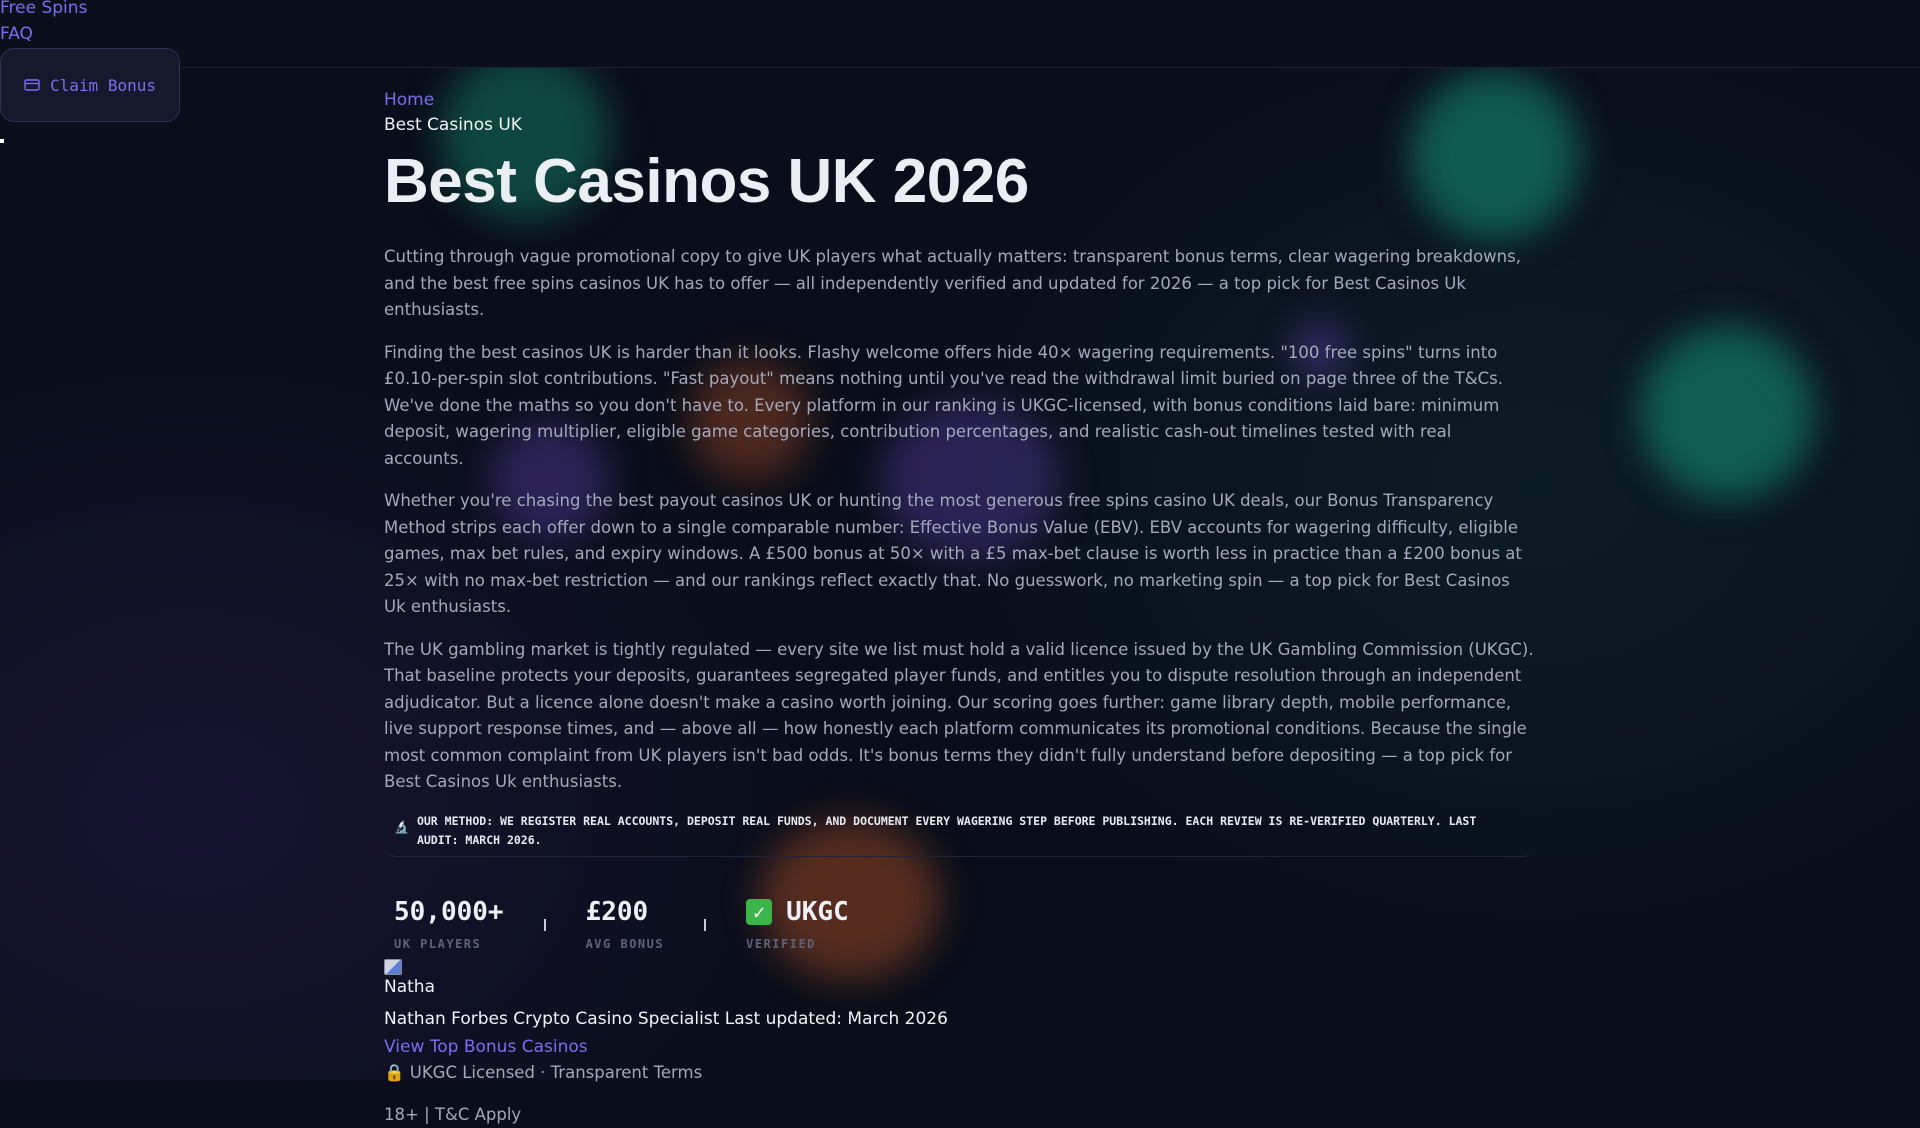  I want to click on card-icon, so click(32, 85).